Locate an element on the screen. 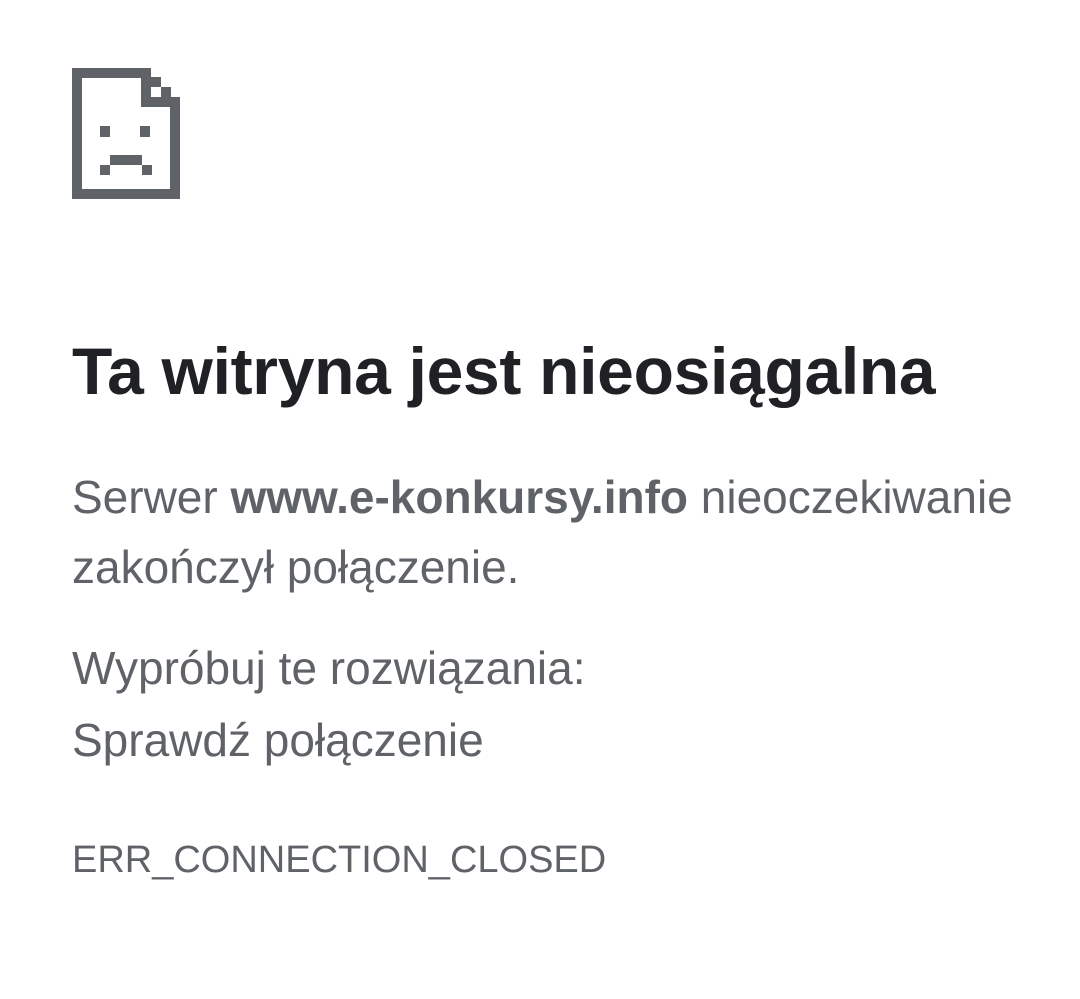 This screenshot has width=1080, height=999. message-prefix: Serwer is located at coordinates (151, 497).